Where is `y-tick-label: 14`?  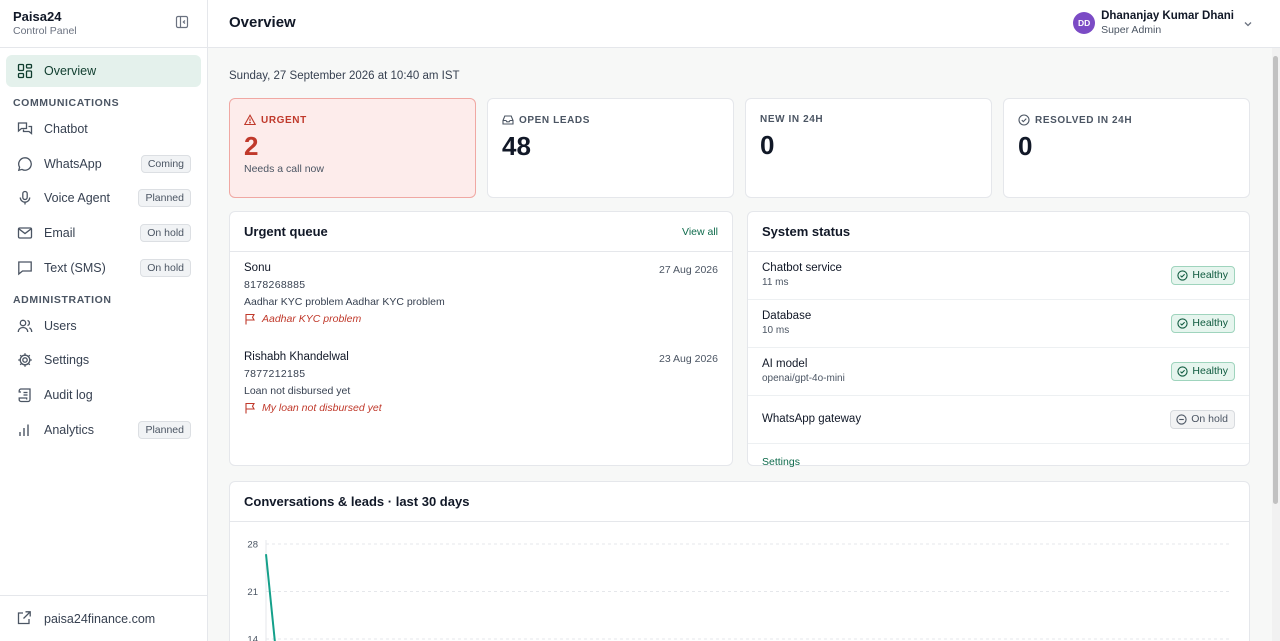
y-tick-label: 14 is located at coordinates (252, 638).